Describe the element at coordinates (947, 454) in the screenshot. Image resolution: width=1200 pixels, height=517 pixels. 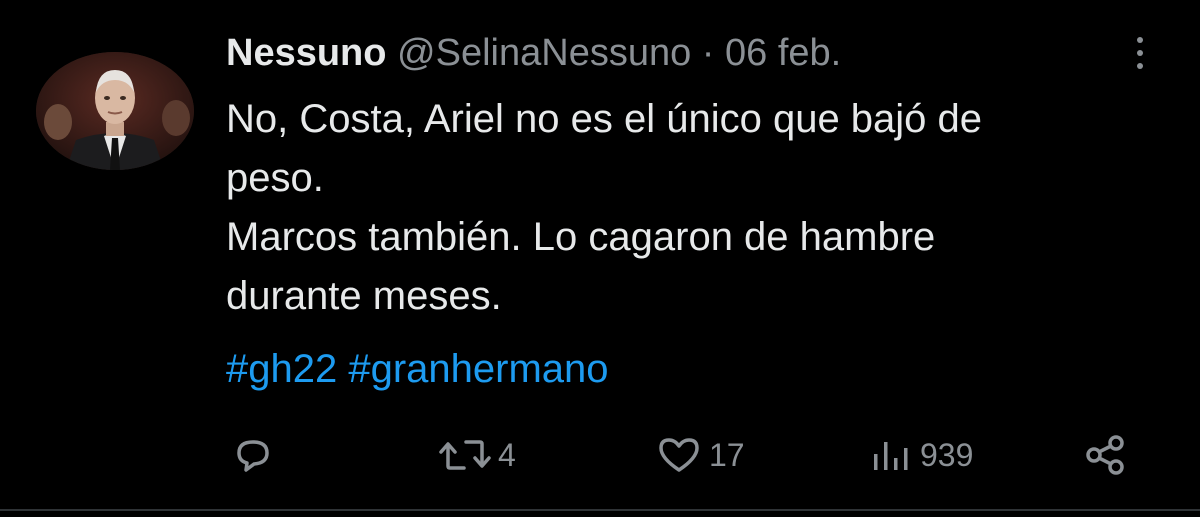
I see `views-count: 939` at that location.